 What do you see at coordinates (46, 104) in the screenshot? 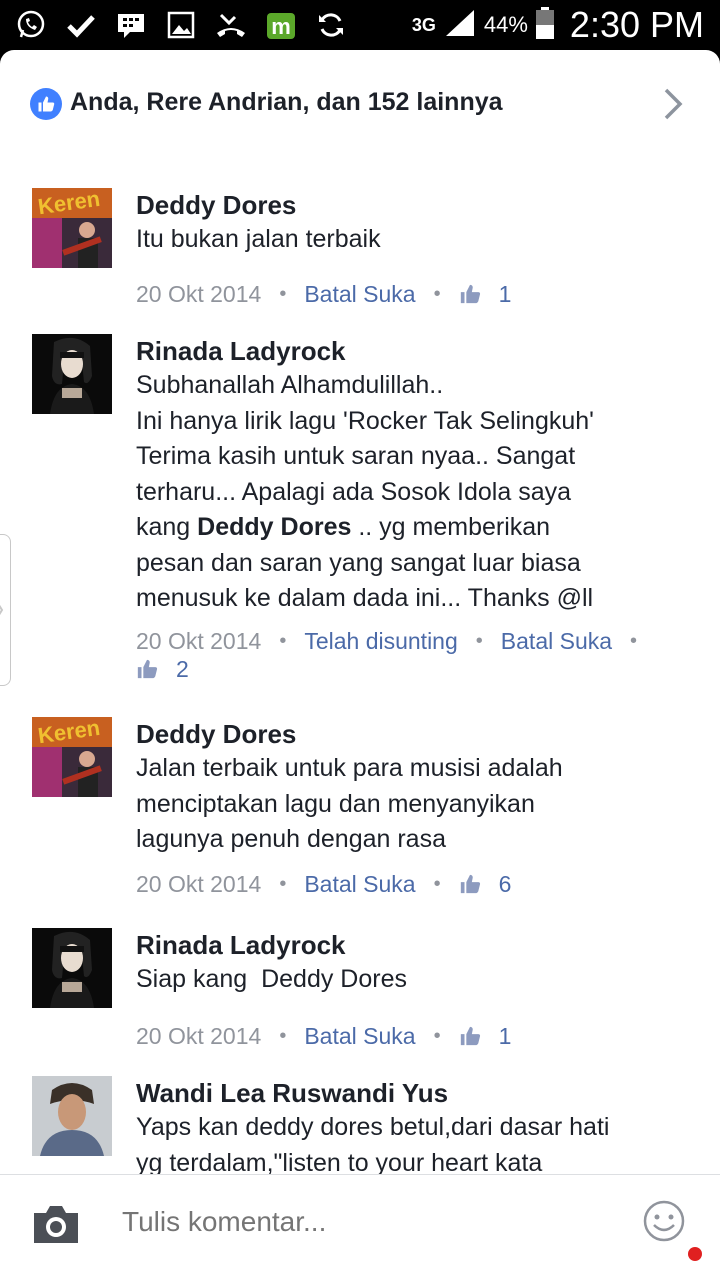
I see `like-badge-icon` at bounding box center [46, 104].